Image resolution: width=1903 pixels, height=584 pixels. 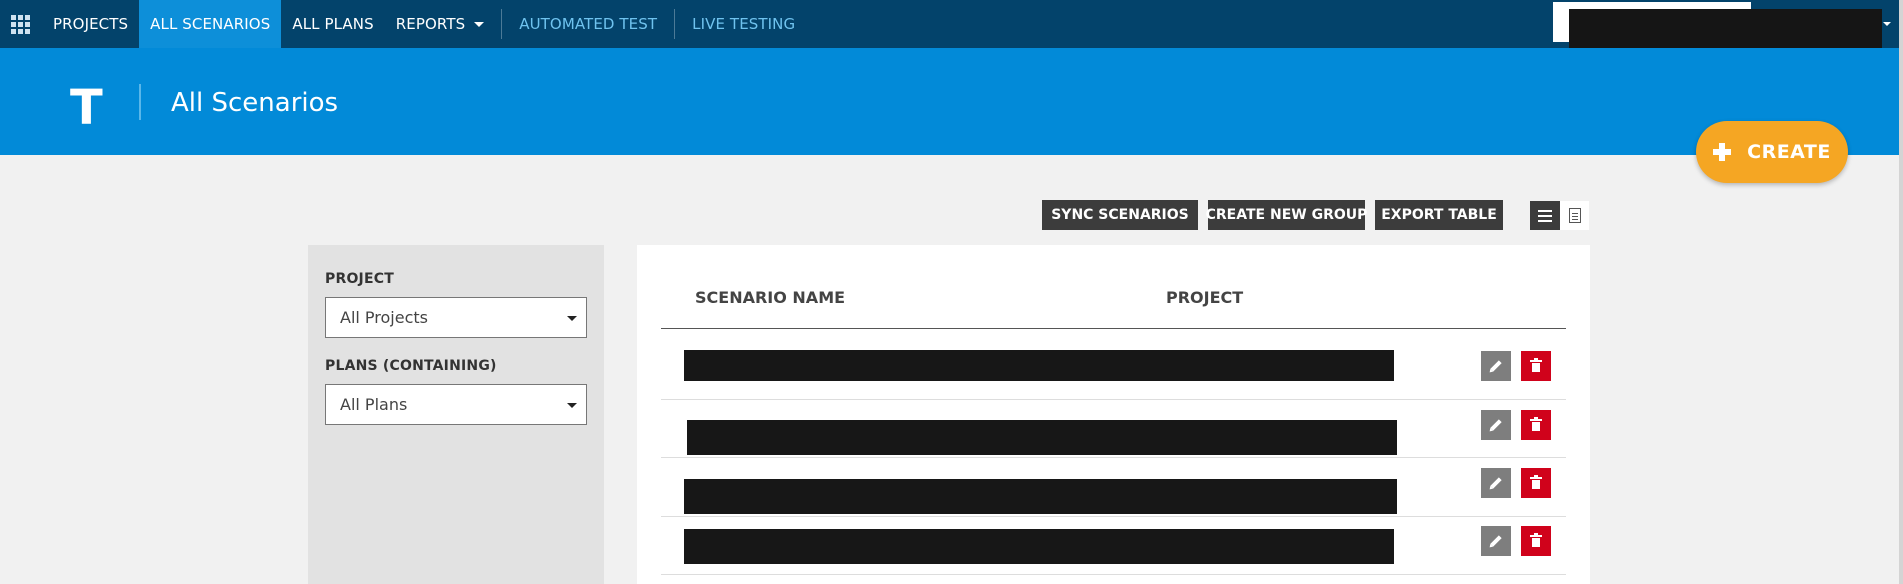 I want to click on nav-reports-label: REPORTS, so click(x=430, y=24).